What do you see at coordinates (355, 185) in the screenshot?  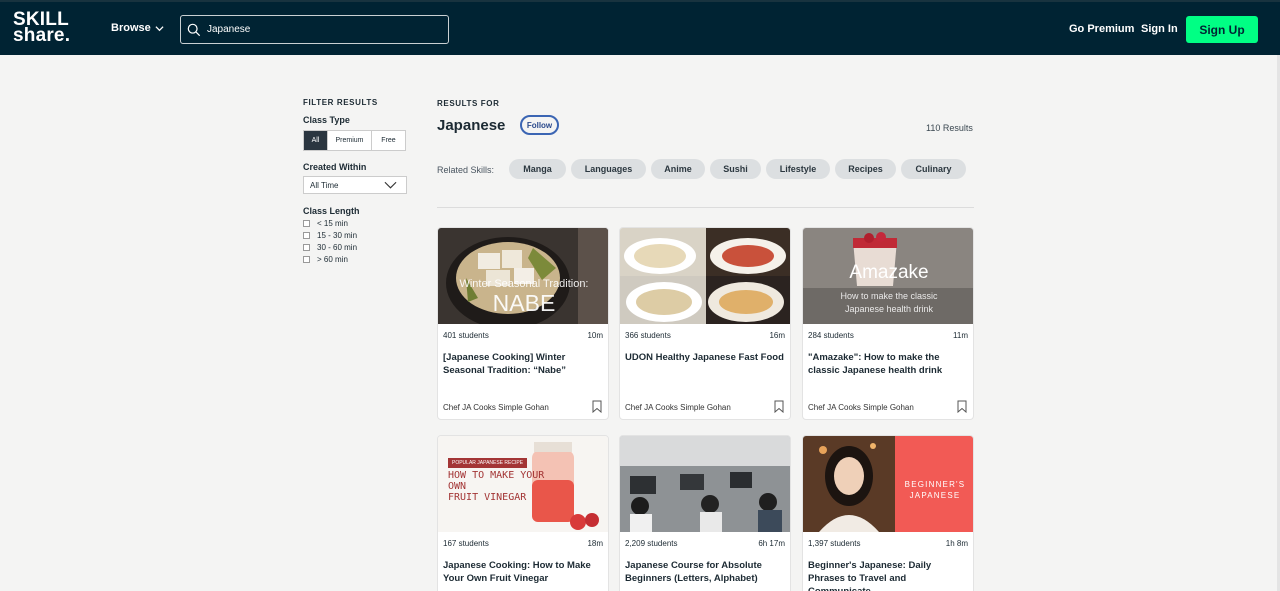 I see `created-within-select: All Time` at bounding box center [355, 185].